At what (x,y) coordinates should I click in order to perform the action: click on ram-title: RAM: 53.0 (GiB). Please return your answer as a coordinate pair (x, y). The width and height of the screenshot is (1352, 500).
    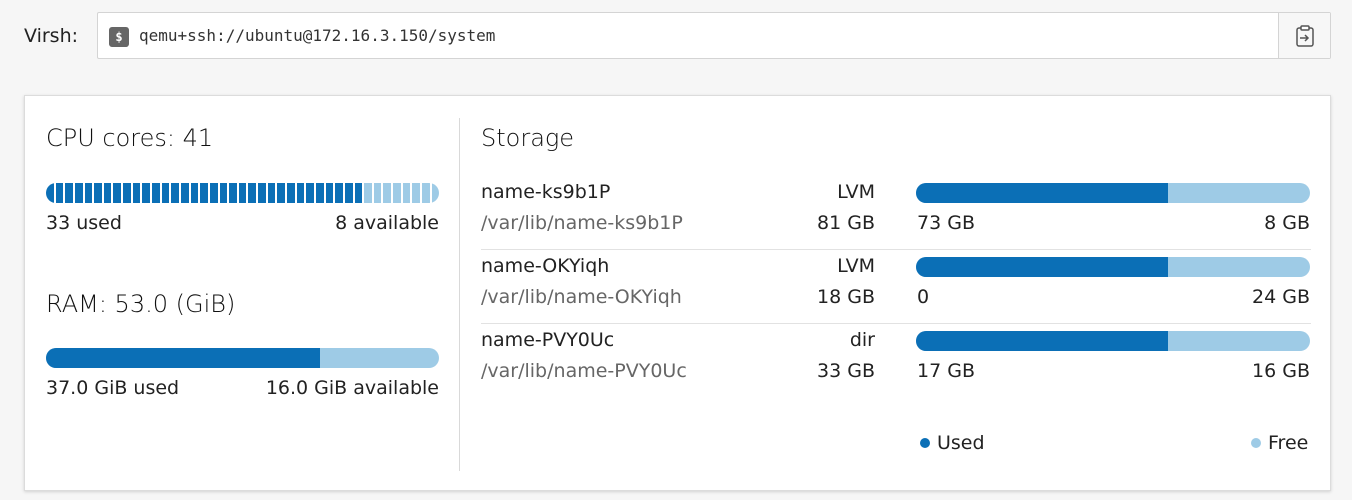
    Looking at the image, I should click on (141, 304).